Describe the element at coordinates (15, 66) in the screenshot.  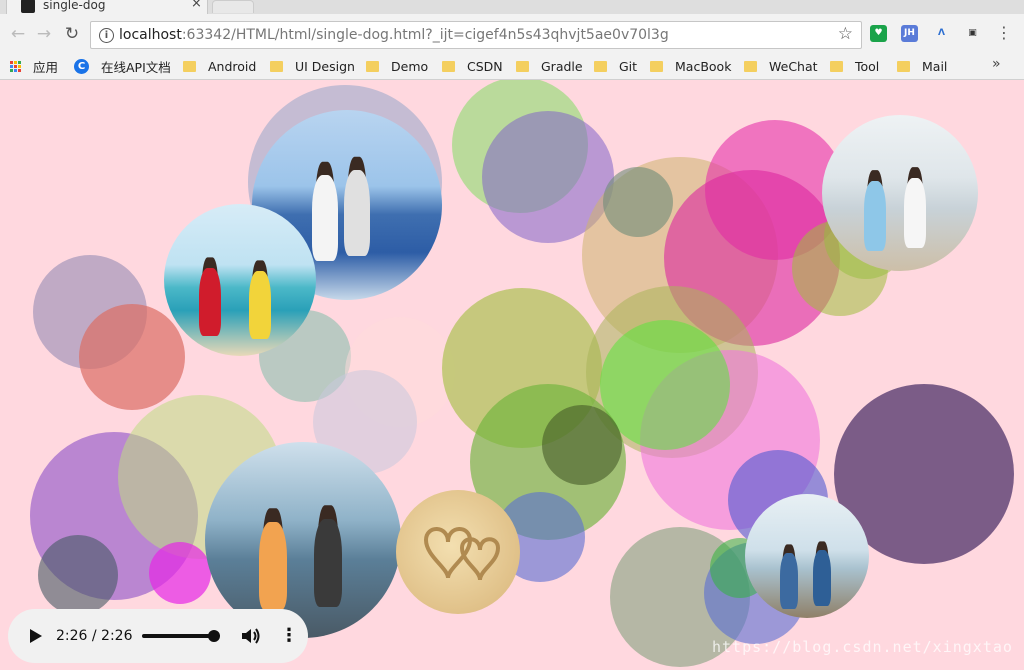
I see `apps-grid-icon` at that location.